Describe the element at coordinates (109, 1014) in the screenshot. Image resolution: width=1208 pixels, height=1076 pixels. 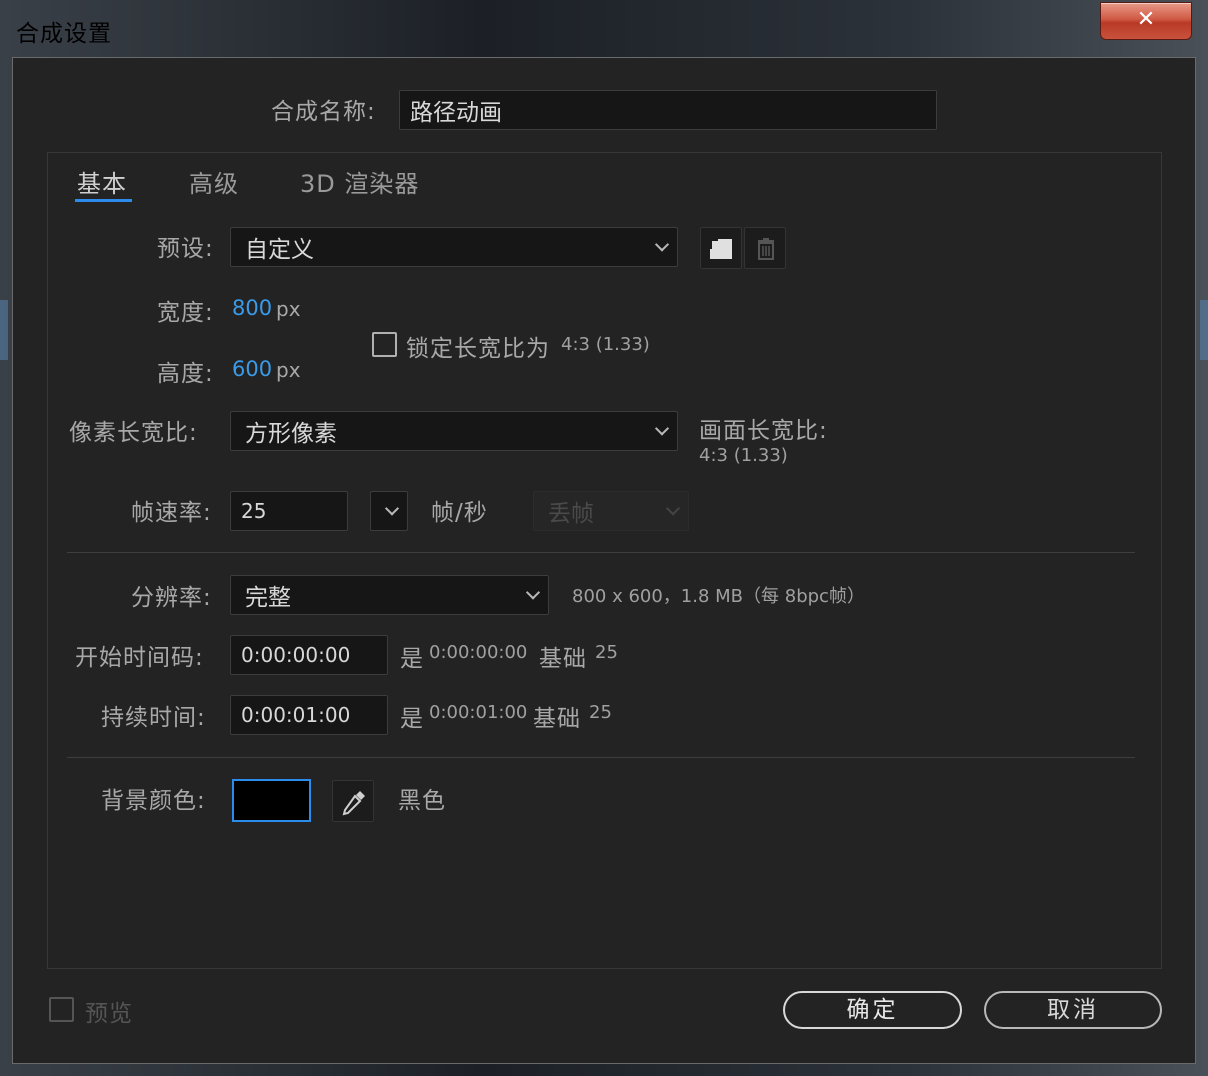
I see `preview-label: 预览` at that location.